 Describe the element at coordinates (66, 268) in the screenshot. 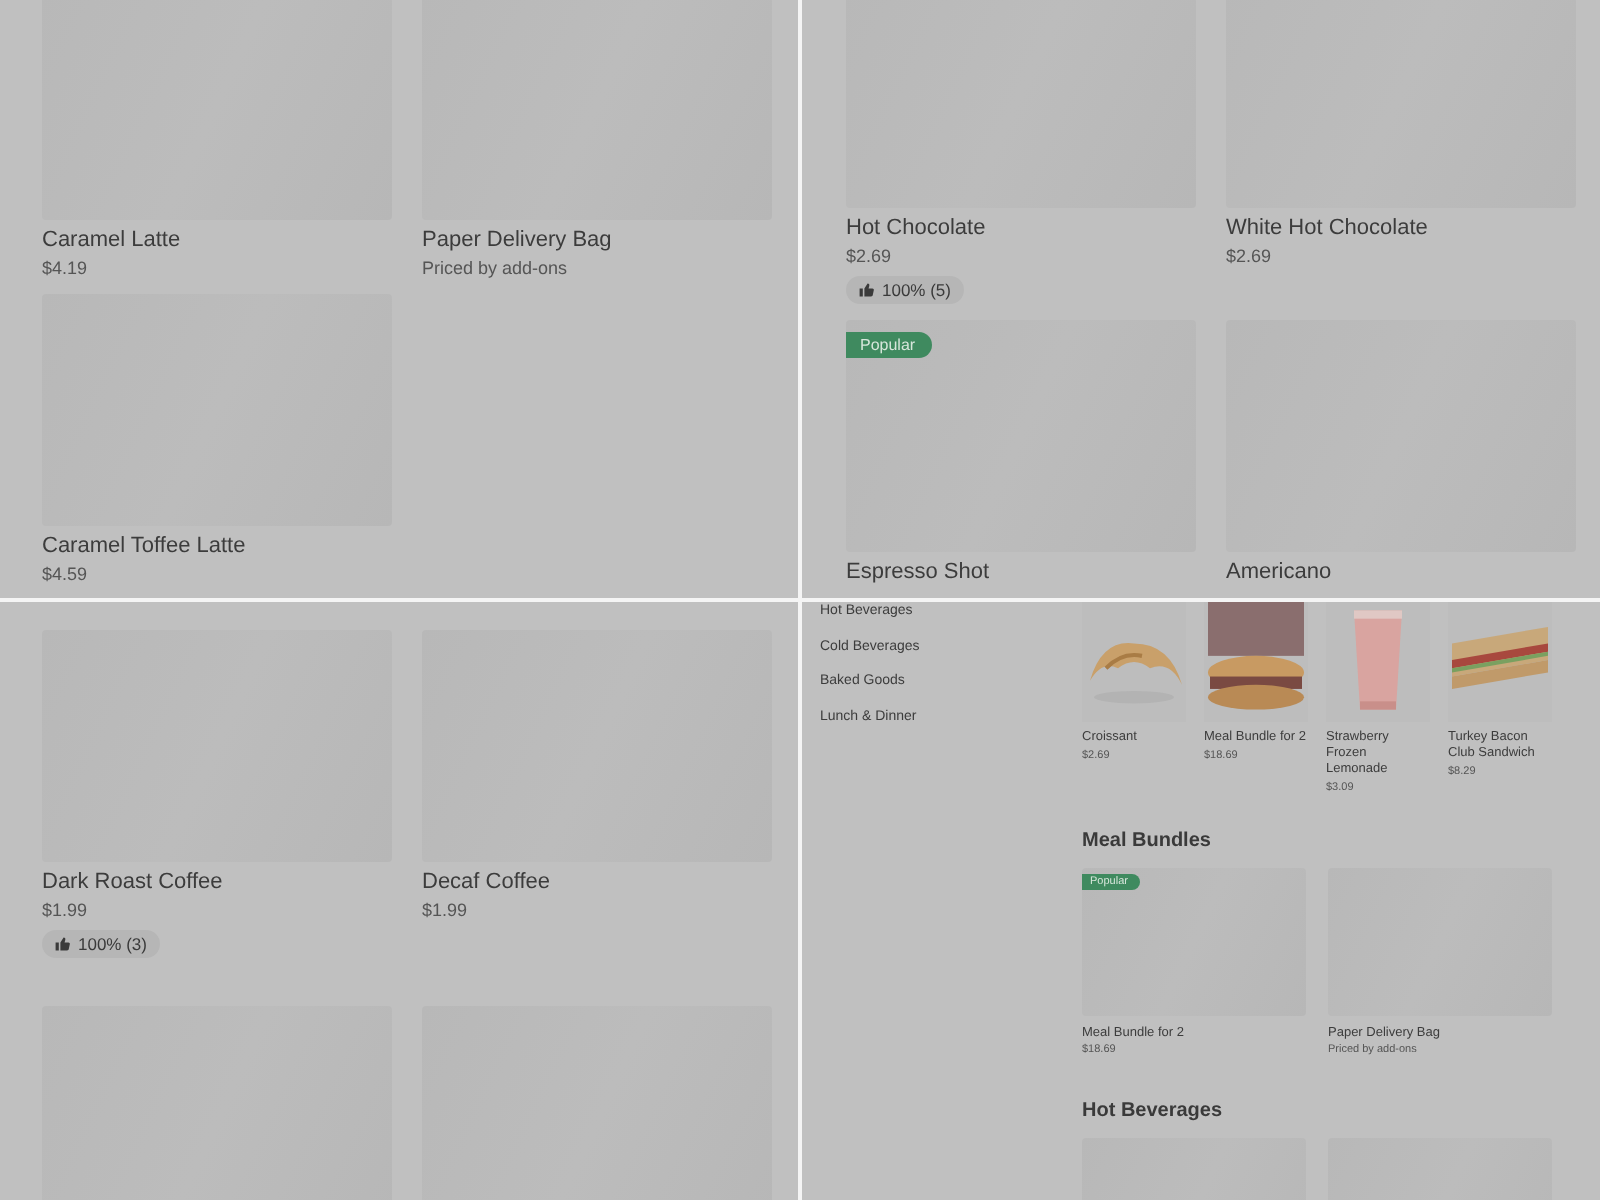

I see `item-price: $4.19` at that location.